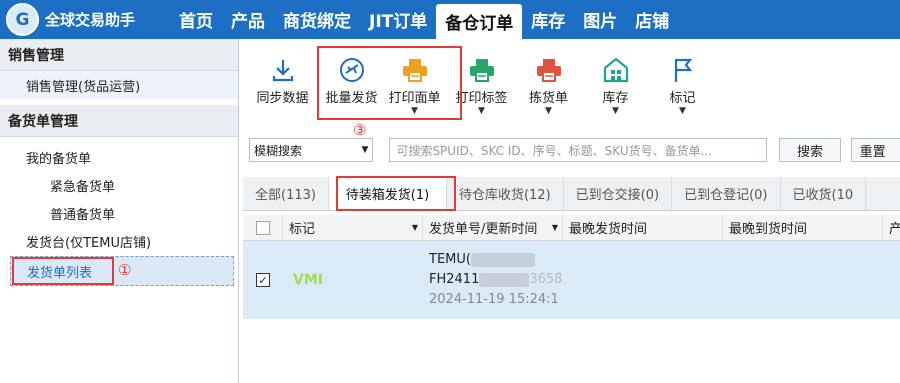 The image size is (900, 383). I want to click on sidebar-item-normal-orders: 普通备货单, so click(119, 213).